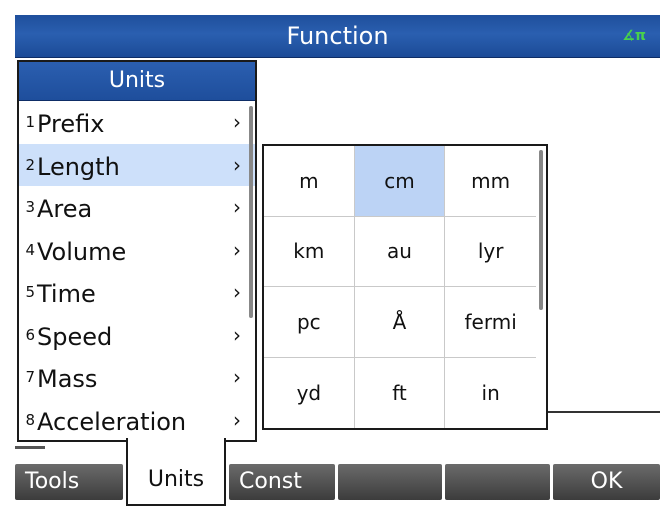 The height and width of the screenshot is (506, 660). I want to click on unit-cell-fermi: fermi, so click(490, 322).